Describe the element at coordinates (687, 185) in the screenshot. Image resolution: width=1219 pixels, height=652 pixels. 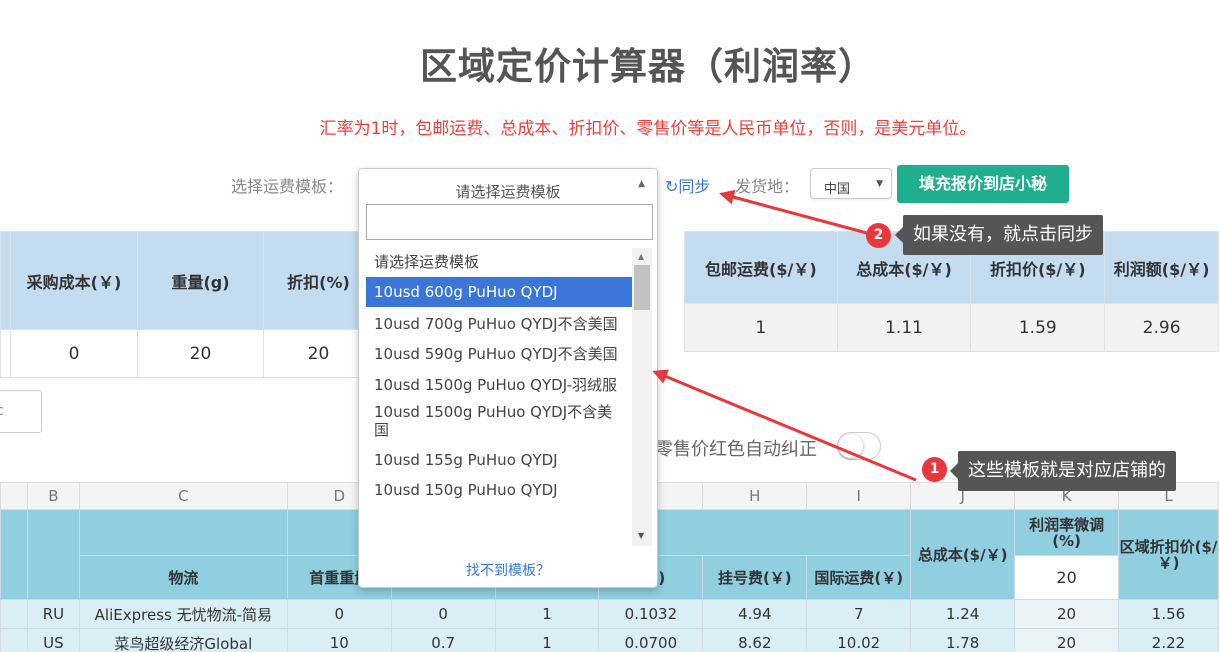
I see `sync-link: ↻同步` at that location.